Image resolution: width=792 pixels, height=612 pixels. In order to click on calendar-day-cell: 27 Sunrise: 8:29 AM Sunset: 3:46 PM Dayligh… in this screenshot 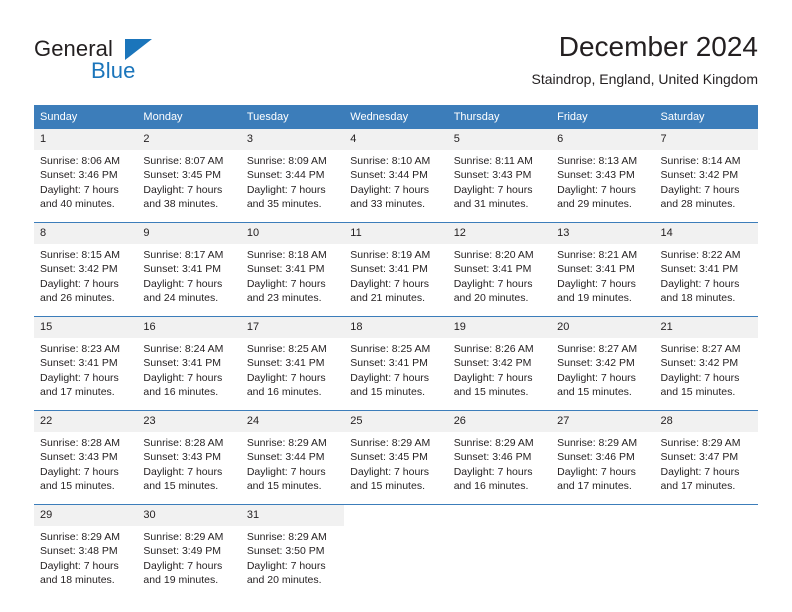, I will do `click(603, 458)`.